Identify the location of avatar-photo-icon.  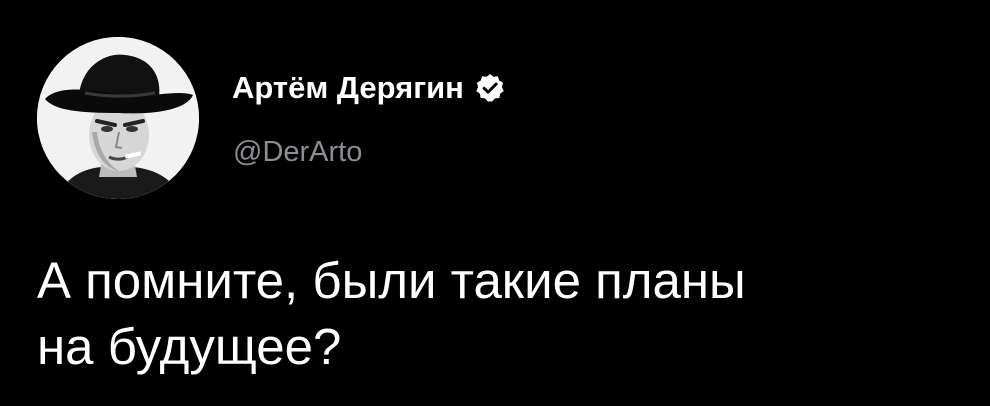
(118, 118).